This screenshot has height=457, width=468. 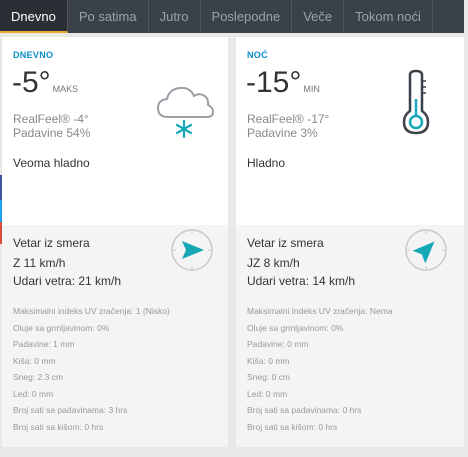 I want to click on day-temperature: -5° MAKS, so click(x=45, y=86).